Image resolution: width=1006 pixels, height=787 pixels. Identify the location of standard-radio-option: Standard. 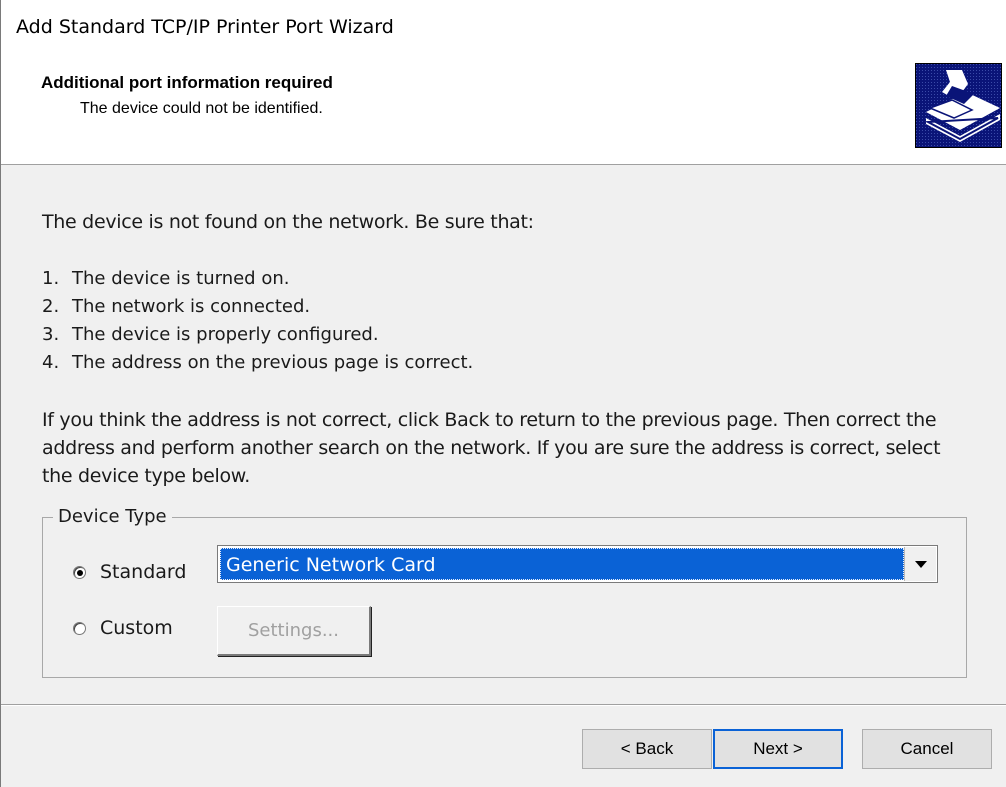
(129, 572).